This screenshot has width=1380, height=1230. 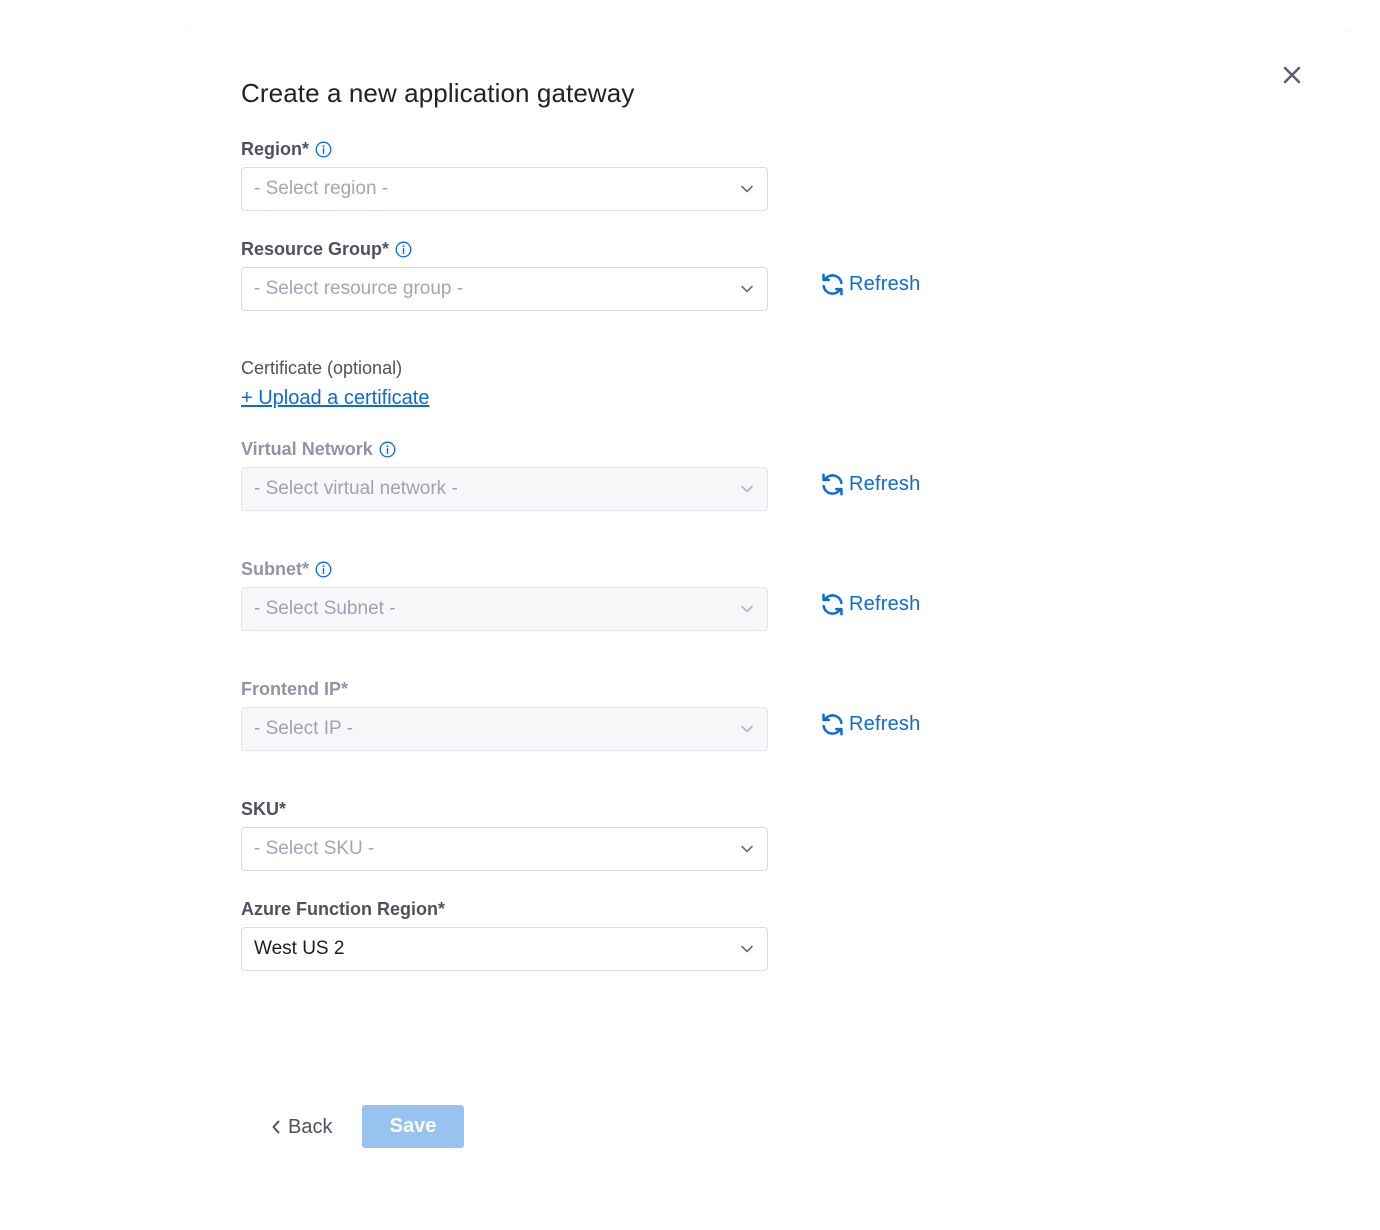 I want to click on subnet-label-text: Subnet*, so click(x=275, y=568).